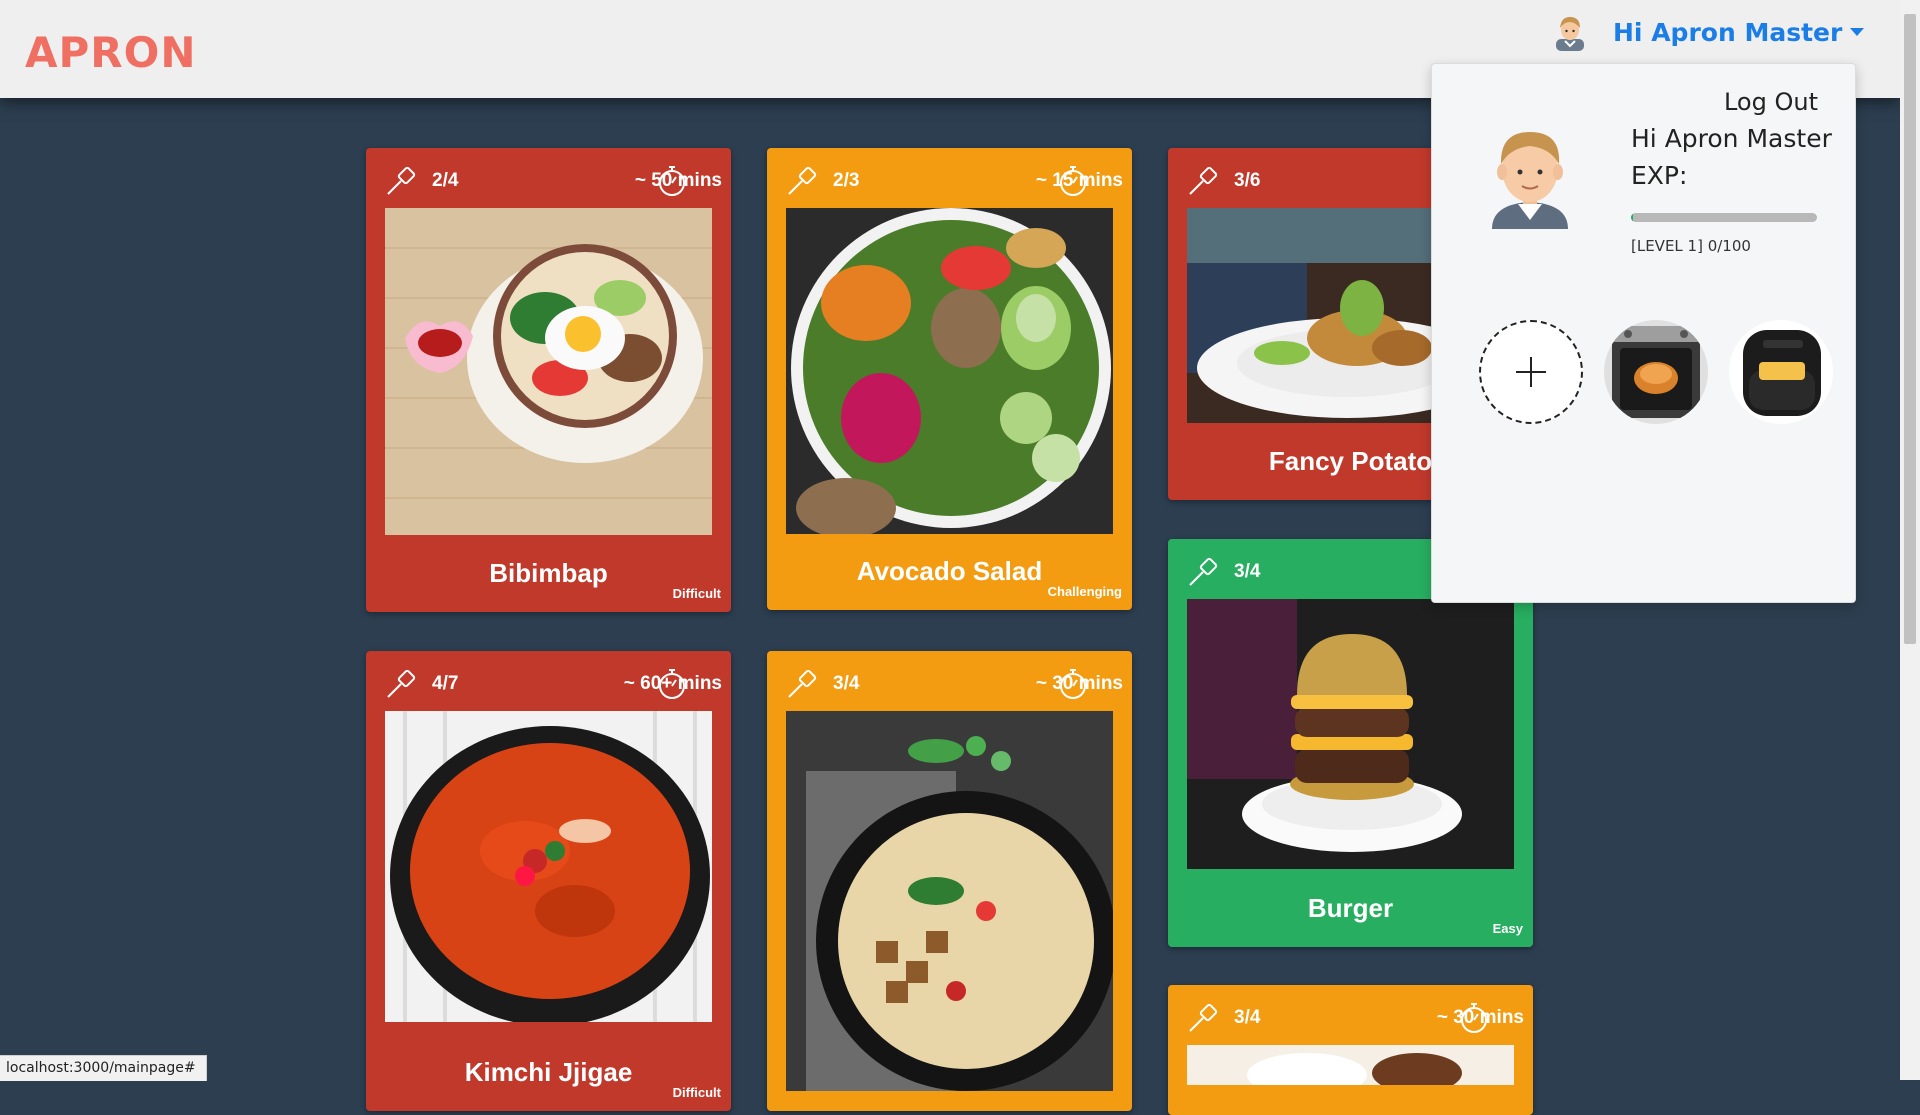 This screenshot has height=1115, width=1920. I want to click on card-title: Avocado Salad, so click(949, 571).